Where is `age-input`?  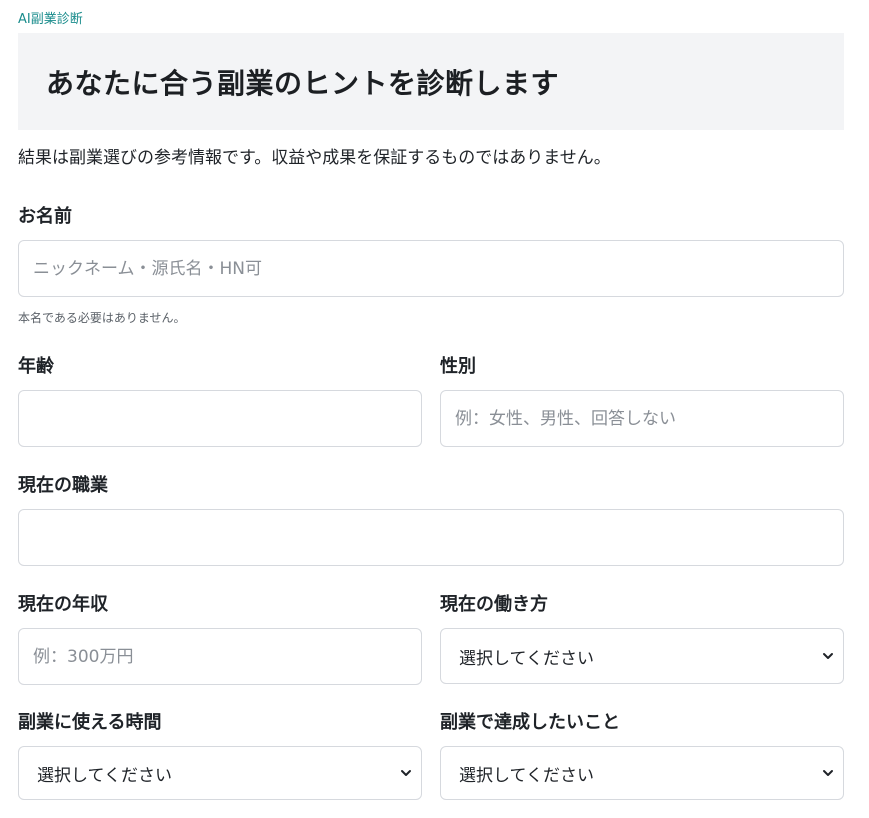
age-input is located at coordinates (220, 418).